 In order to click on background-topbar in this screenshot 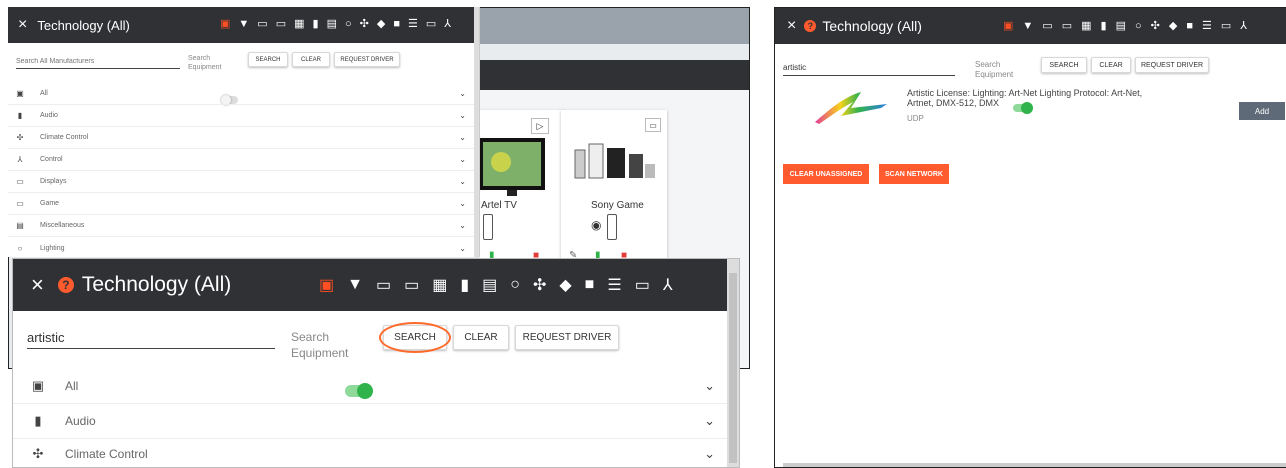, I will do `click(614, 26)`.